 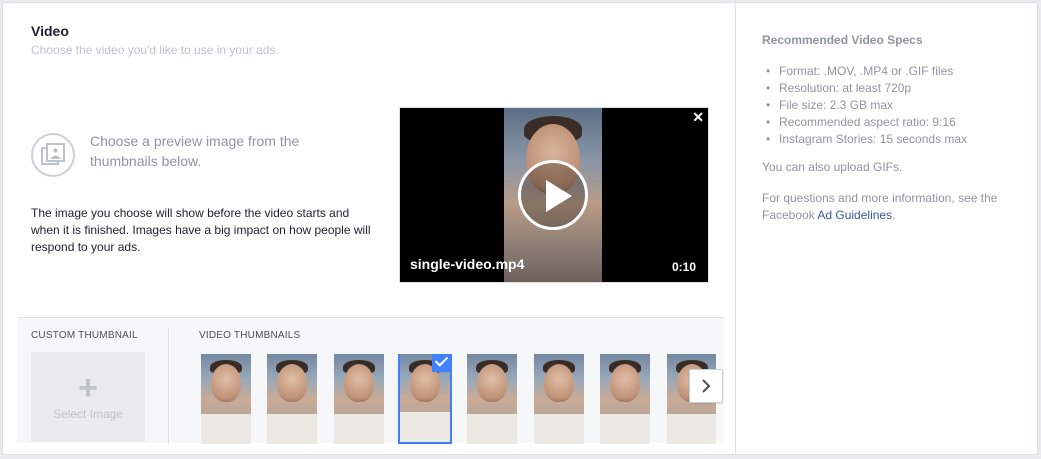 What do you see at coordinates (441, 363) in the screenshot?
I see `checkmark-icon` at bounding box center [441, 363].